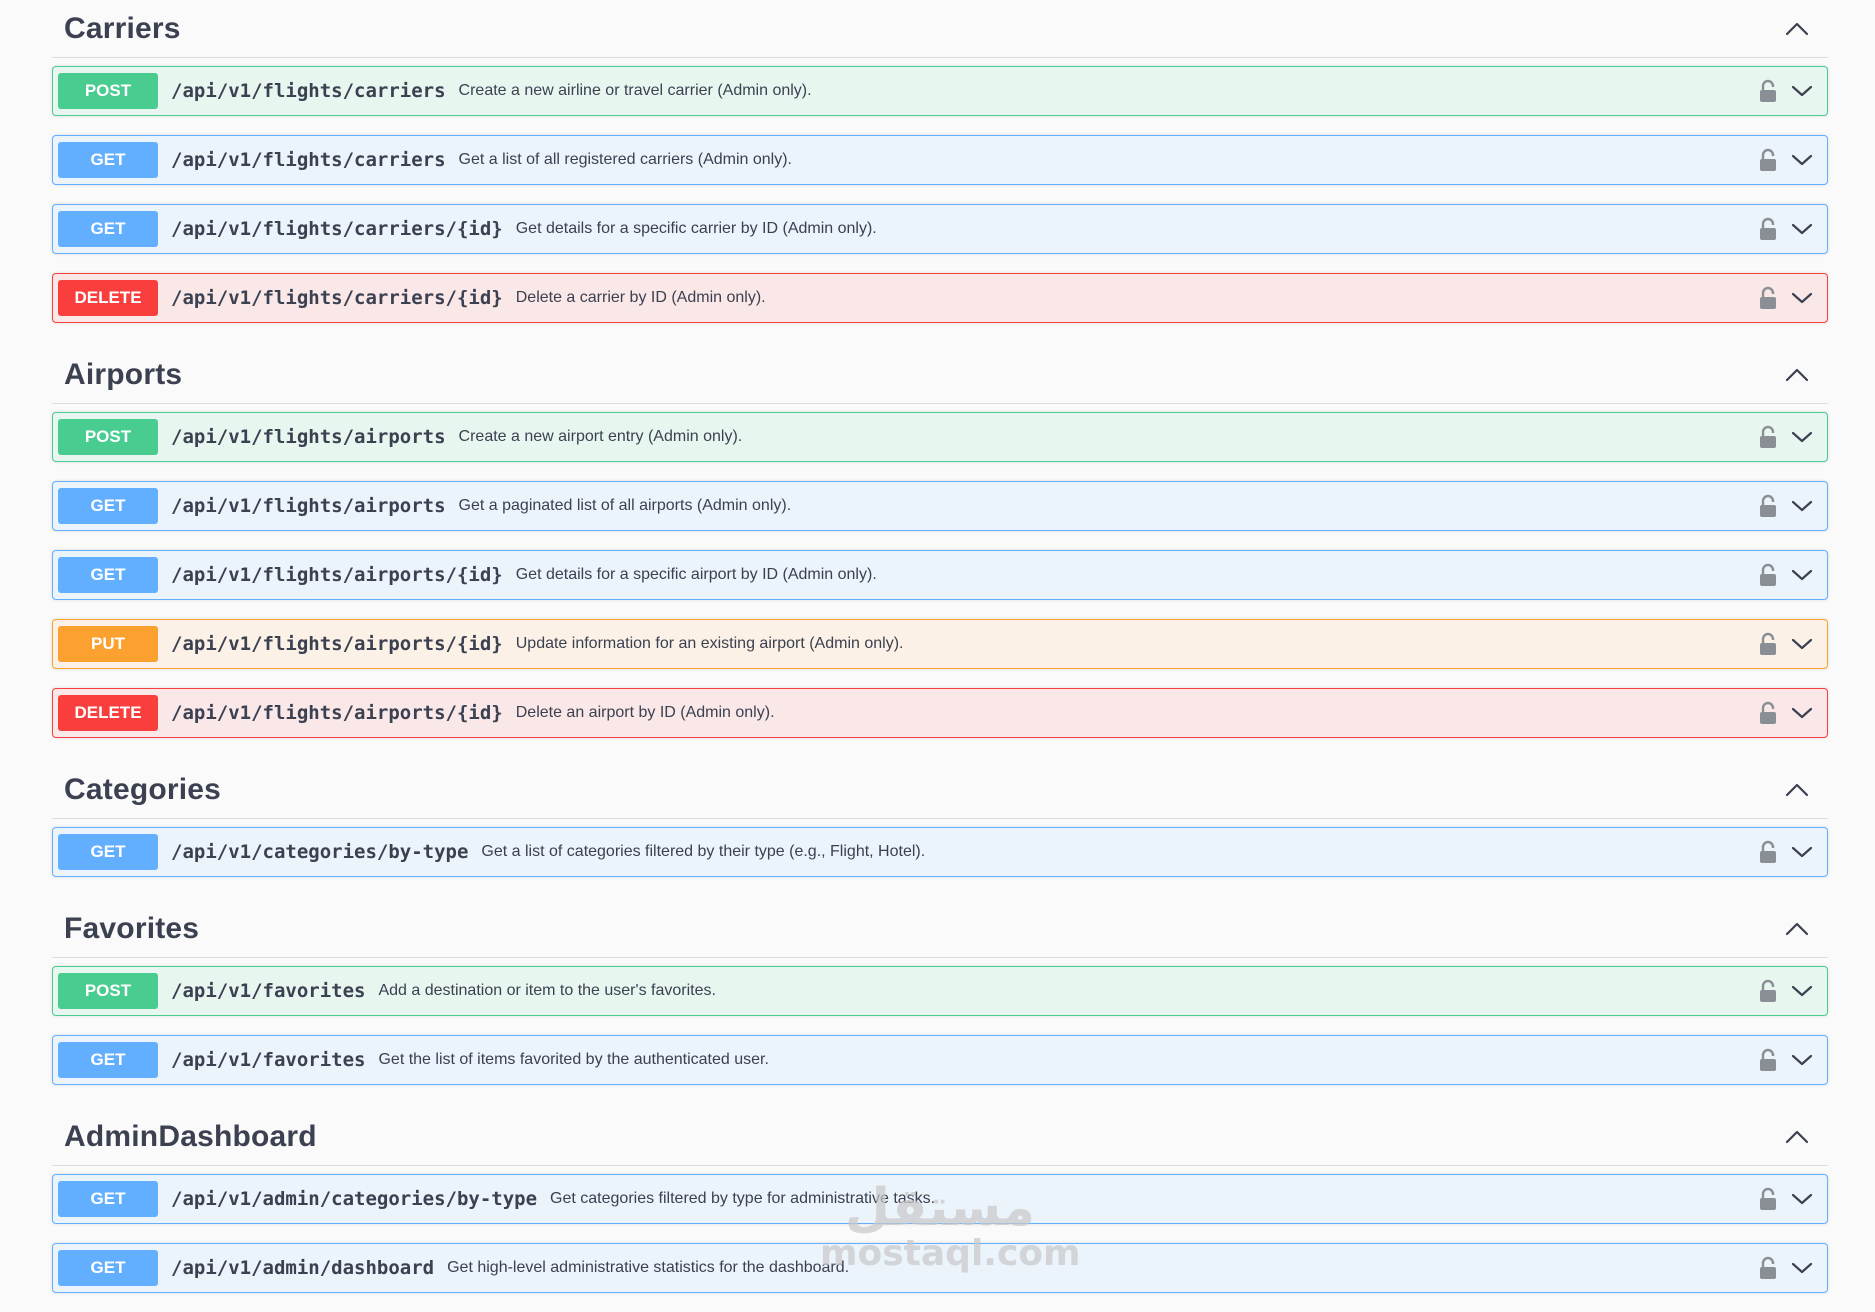  Describe the element at coordinates (940, 375) in the screenshot. I see `section-header: Airports` at that location.